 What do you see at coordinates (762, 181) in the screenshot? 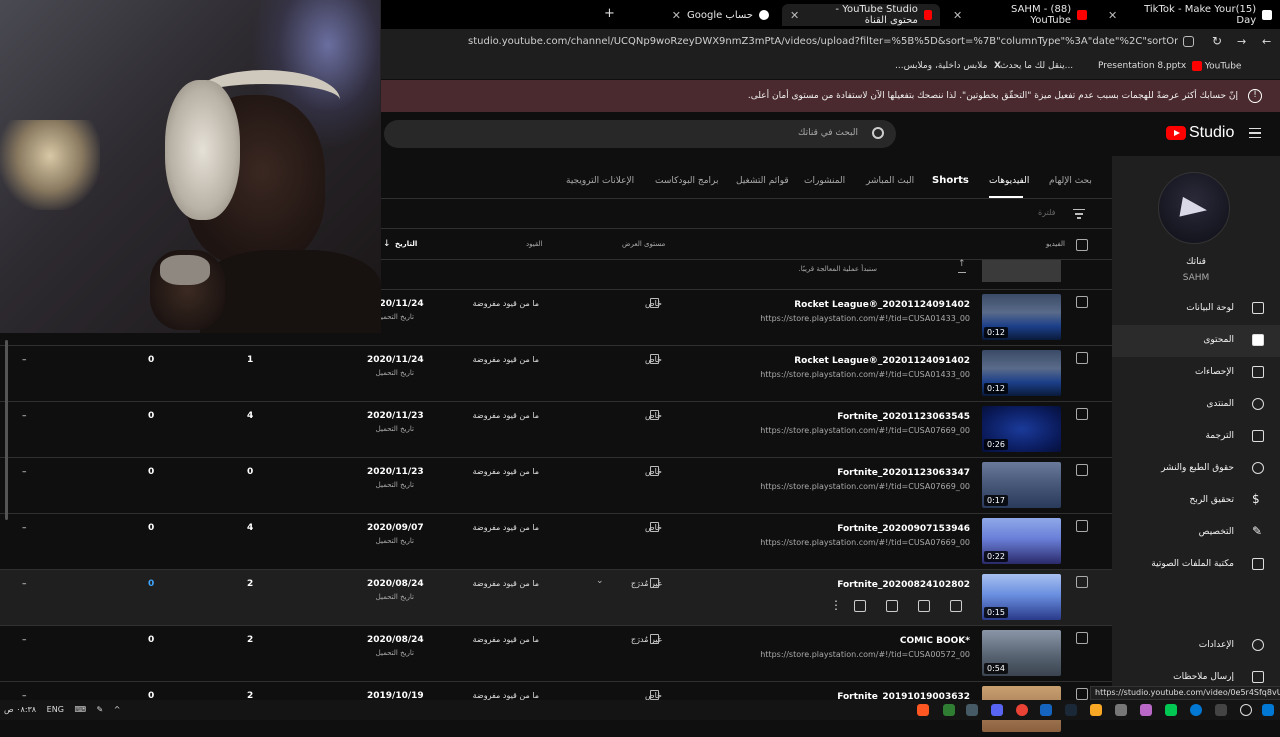
I see `tab-playlists: قوائم التشغيل` at bounding box center [762, 181].